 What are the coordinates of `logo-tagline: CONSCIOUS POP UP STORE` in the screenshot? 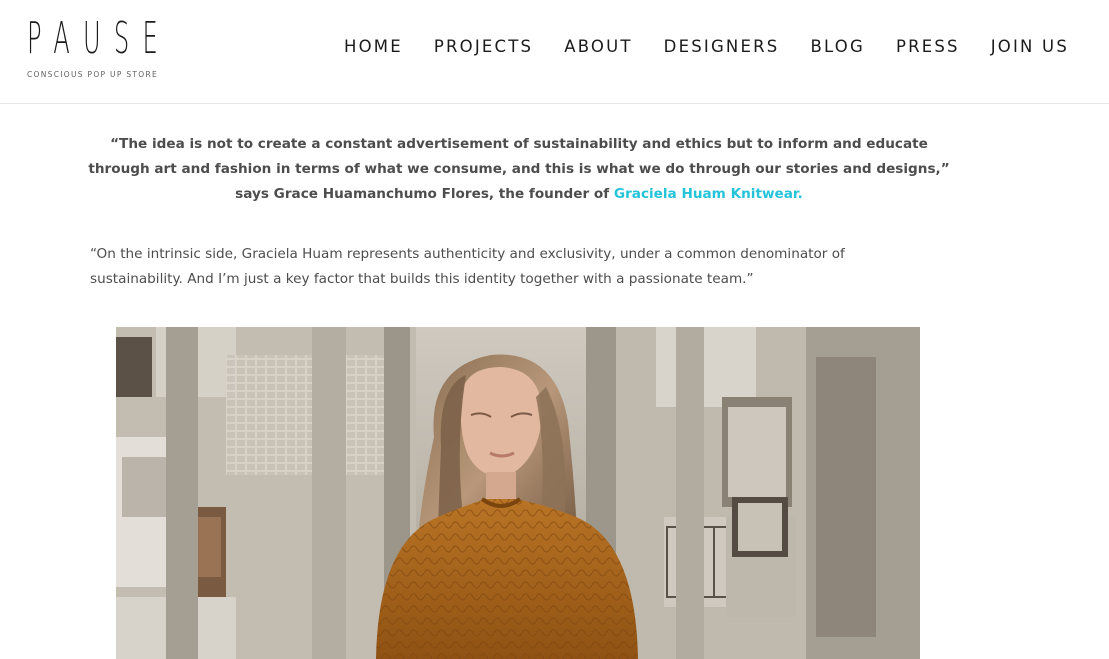 It's located at (93, 74).